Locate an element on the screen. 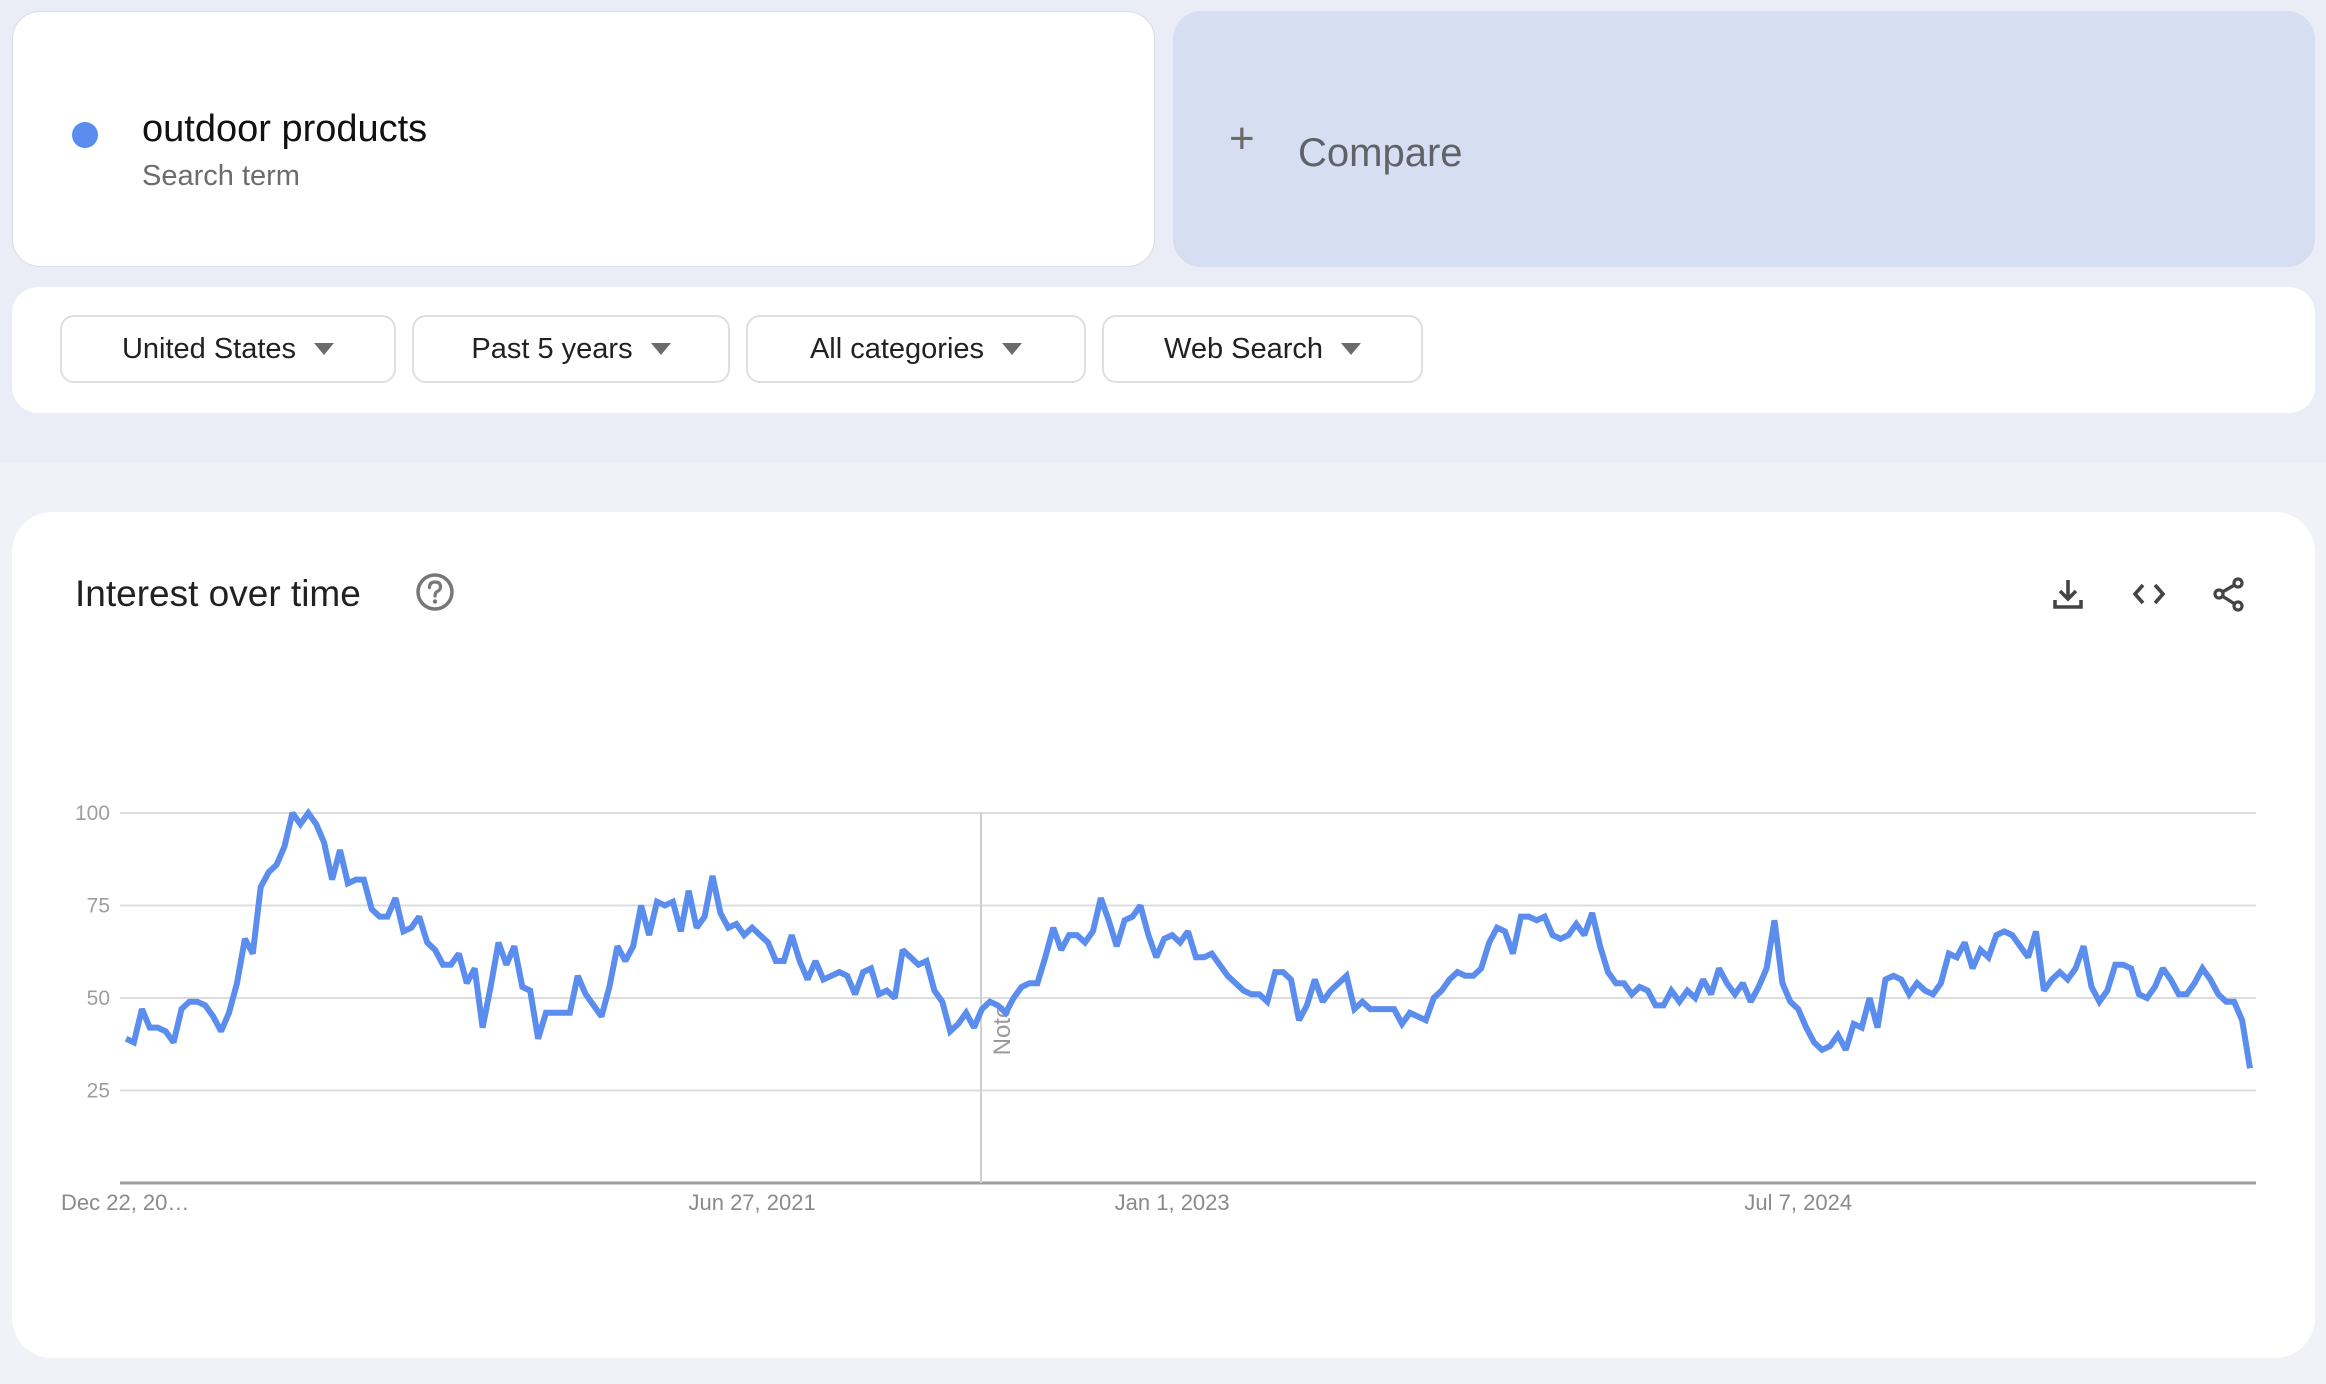 Image resolution: width=2326 pixels, height=1384 pixels. x-tick-label: Jun 27, 2021 is located at coordinates (751, 1202).